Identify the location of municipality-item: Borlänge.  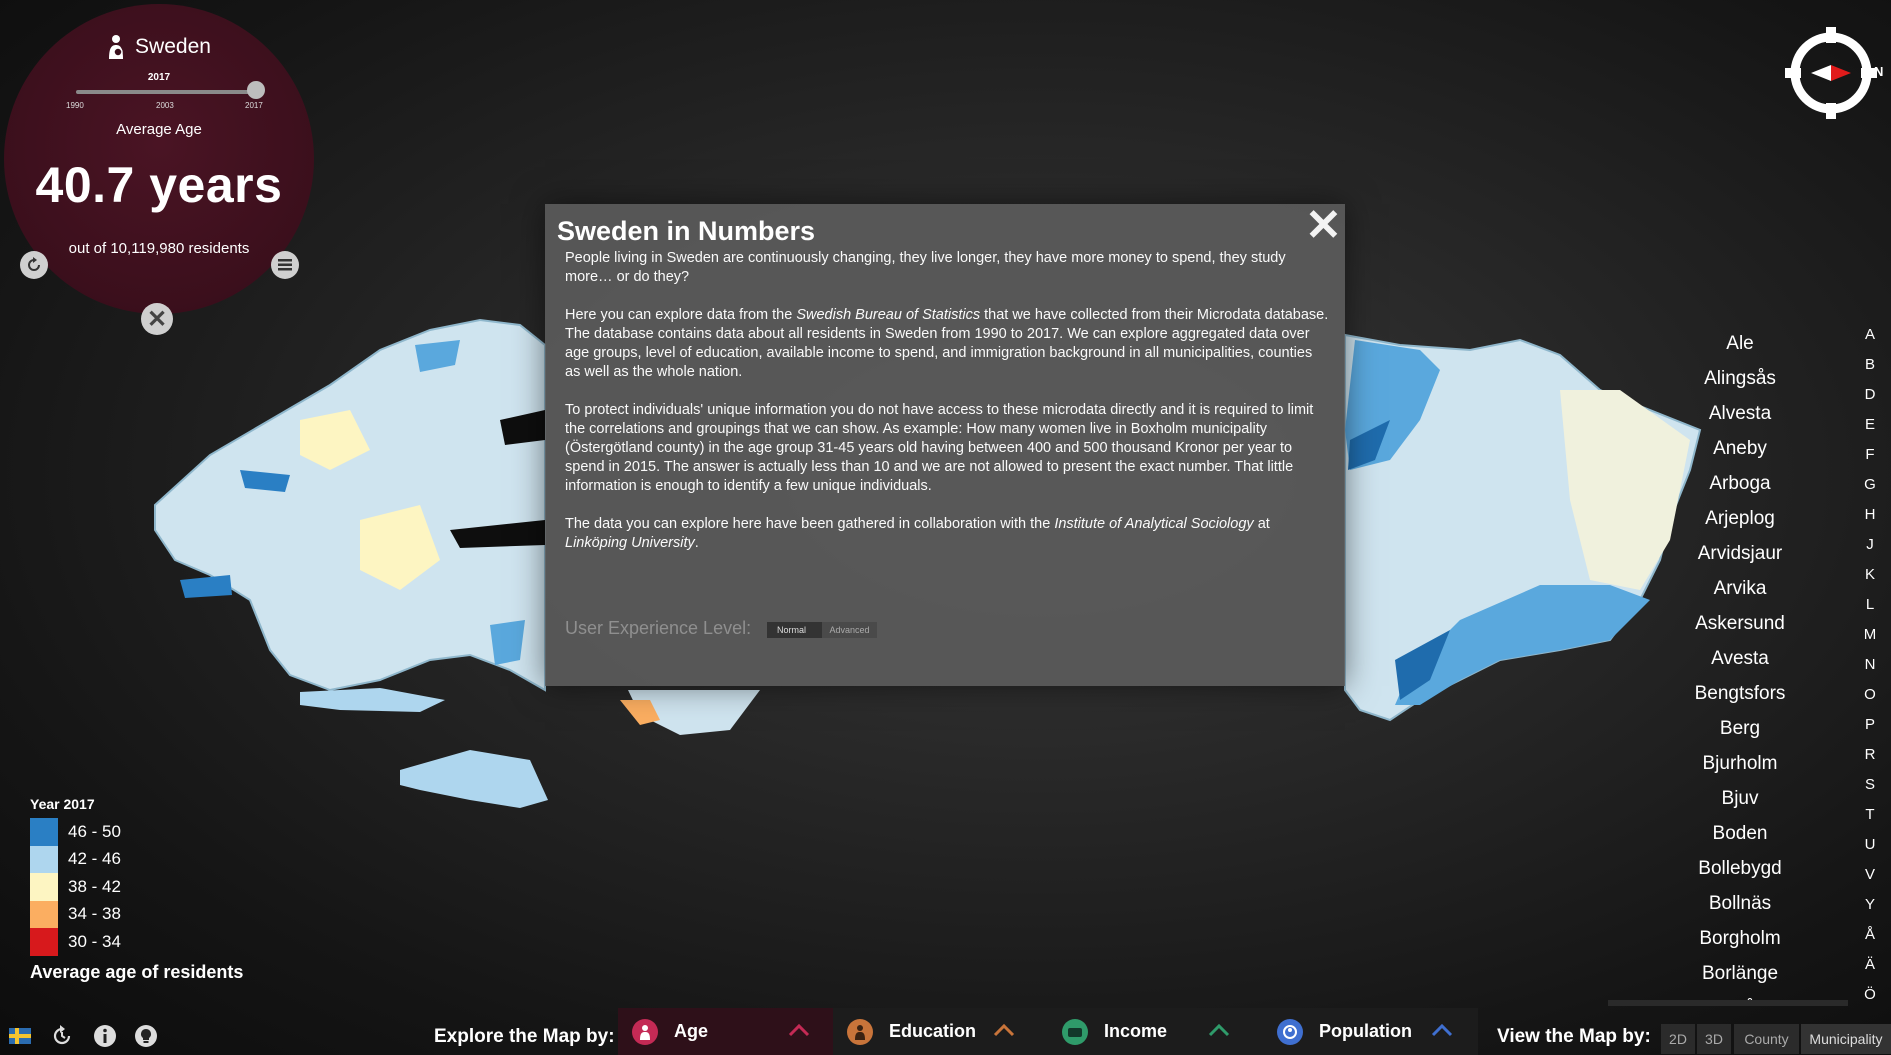
(1740, 973).